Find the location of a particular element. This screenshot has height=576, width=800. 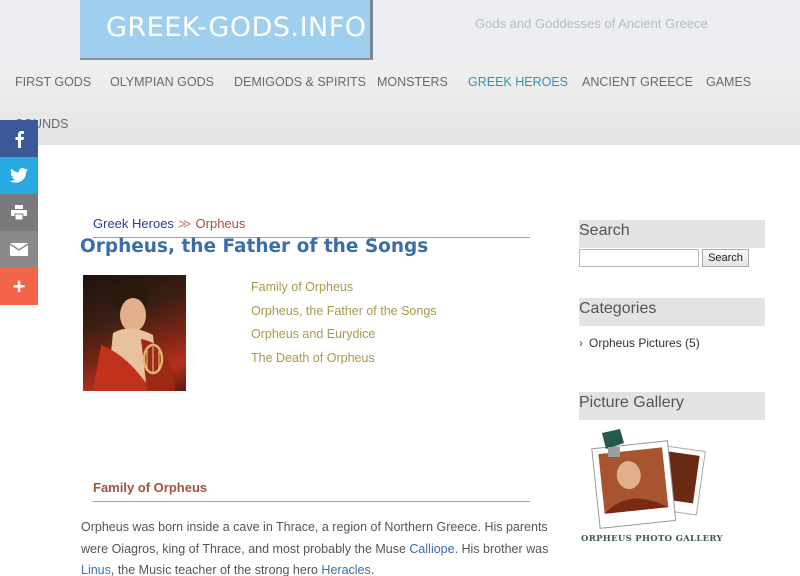

toc-link-death: The Death of Orpheus is located at coordinates (344, 362).